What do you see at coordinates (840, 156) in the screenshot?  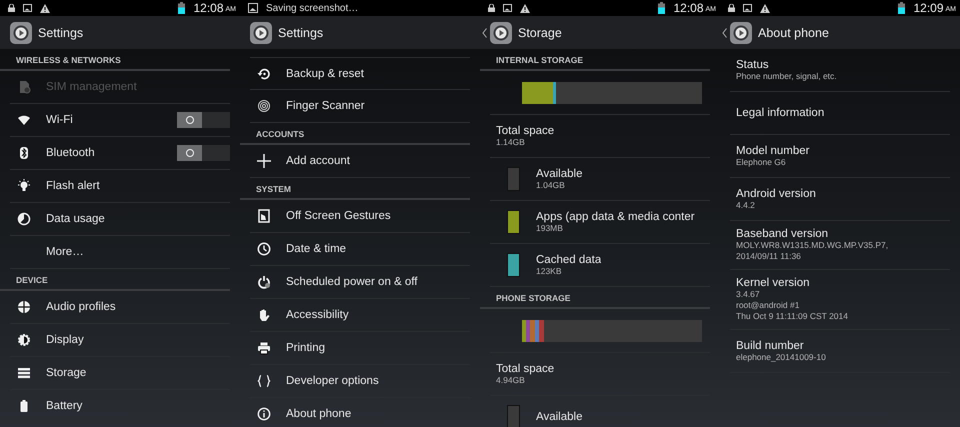 I see `info-item: Model number Elephone G6` at bounding box center [840, 156].